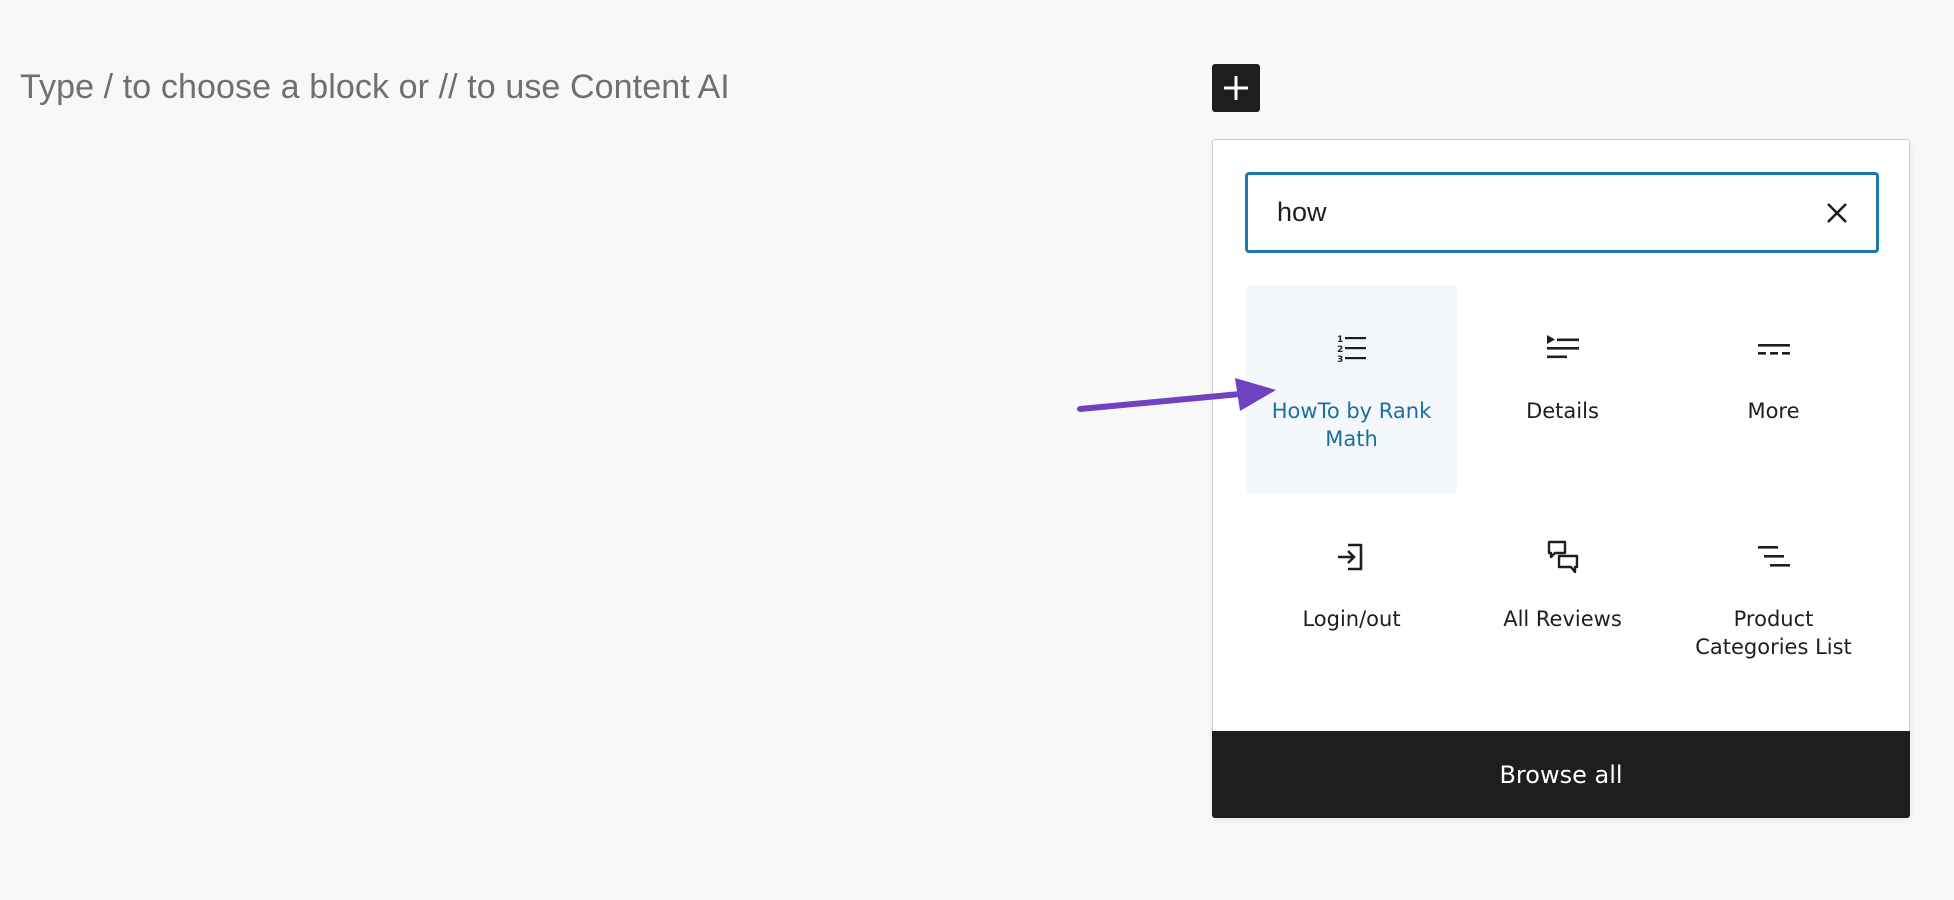 The height and width of the screenshot is (900, 1954). What do you see at coordinates (1563, 349) in the screenshot?
I see `details-icon` at bounding box center [1563, 349].